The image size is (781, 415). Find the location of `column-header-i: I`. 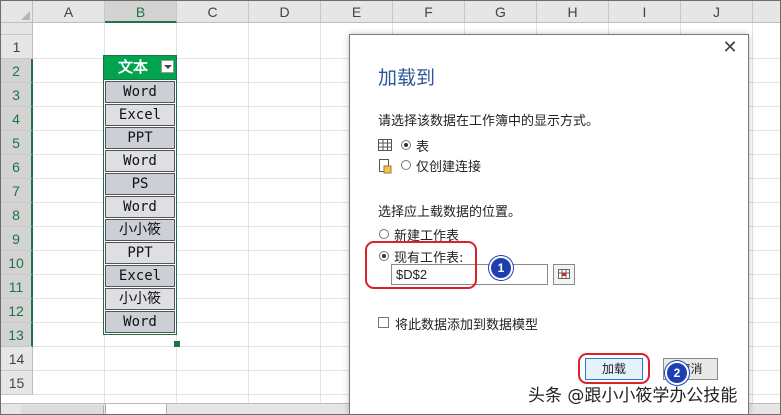

column-header-i: I is located at coordinates (645, 12).